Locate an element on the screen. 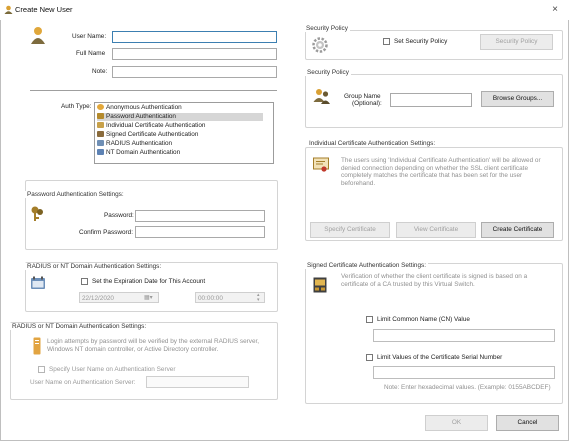 Image resolution: width=569 pixels, height=441 pixels. confirm-password-input is located at coordinates (200, 232).